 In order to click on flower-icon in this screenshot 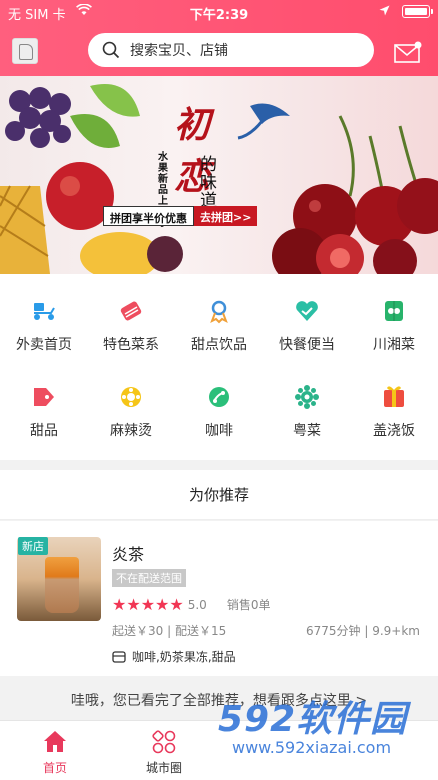, I will do `click(131, 397)`.